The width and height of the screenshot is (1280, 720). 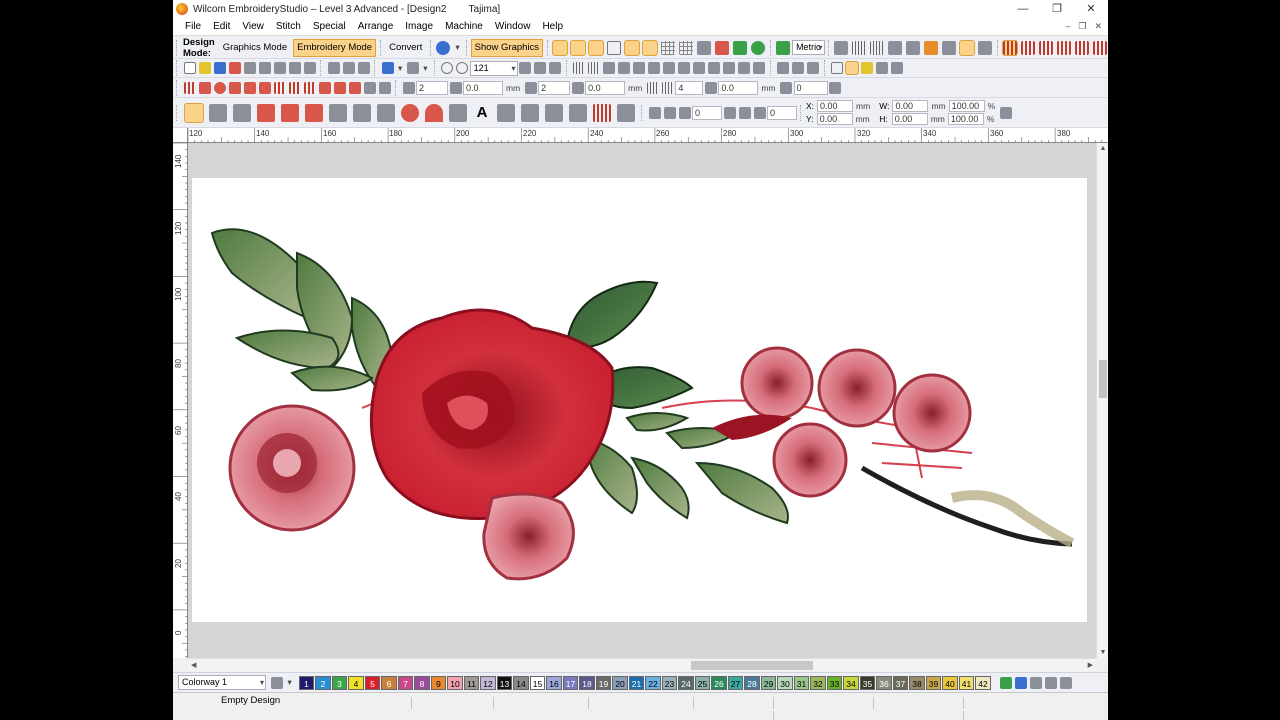 What do you see at coordinates (1065, 682) in the screenshot?
I see `color-menu-icon` at bounding box center [1065, 682].